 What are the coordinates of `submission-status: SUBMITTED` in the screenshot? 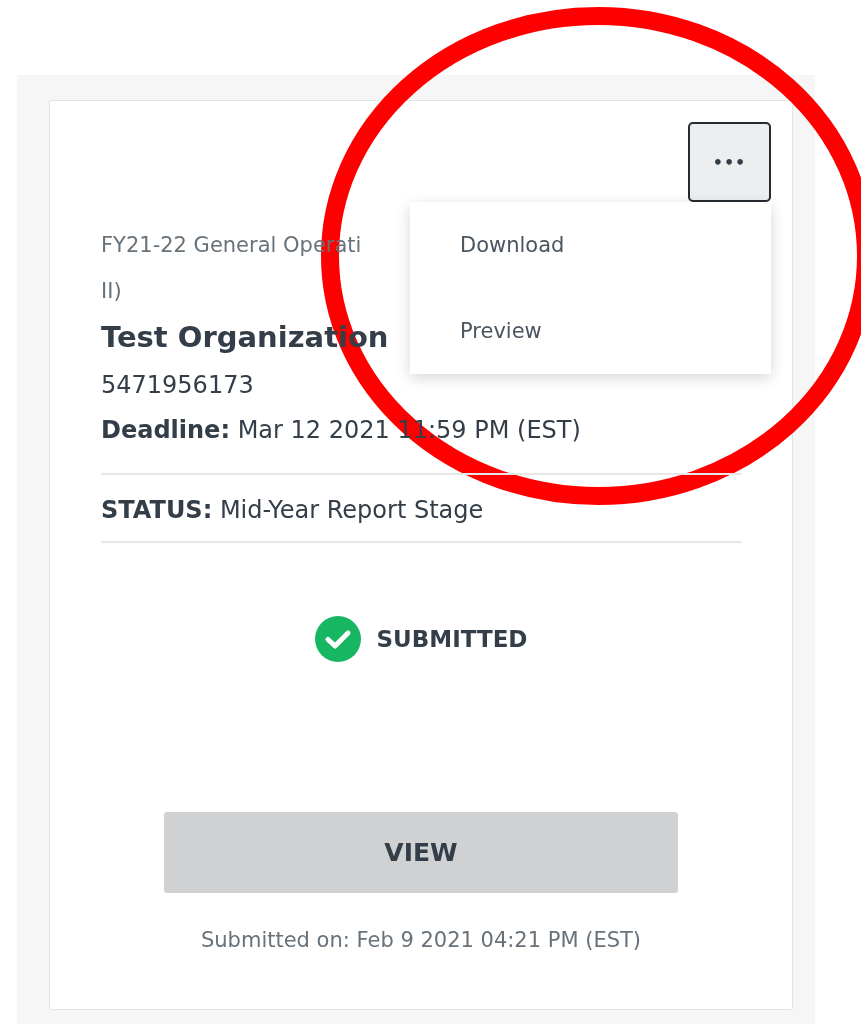 It's located at (452, 639).